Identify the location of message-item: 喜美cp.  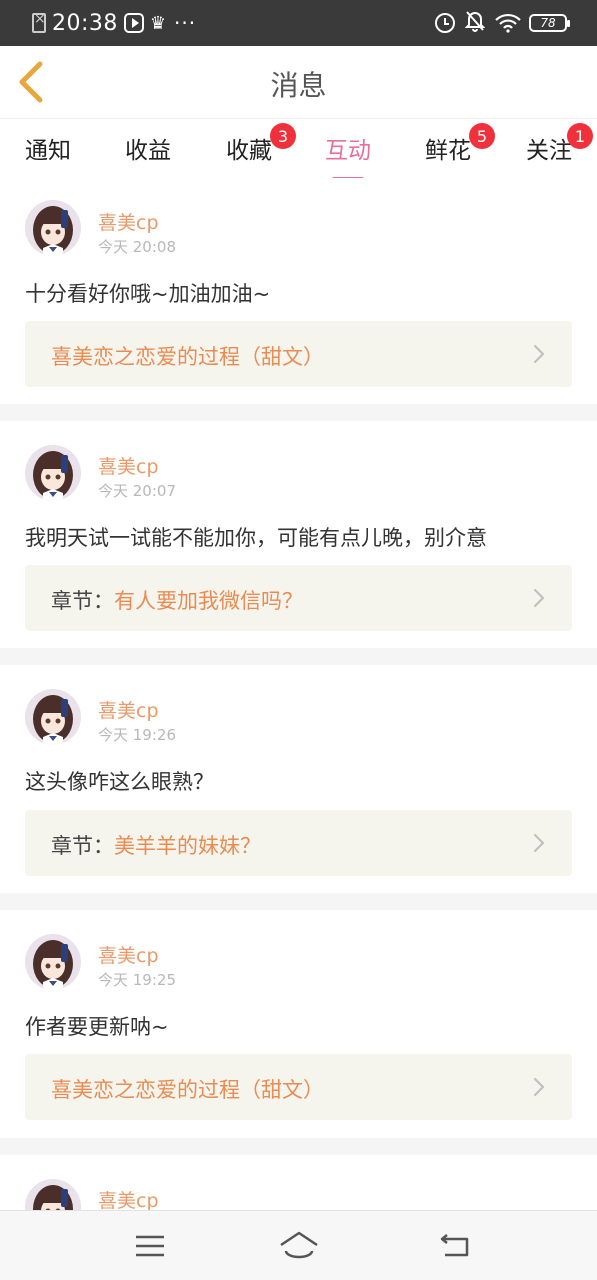
(298, 1182).